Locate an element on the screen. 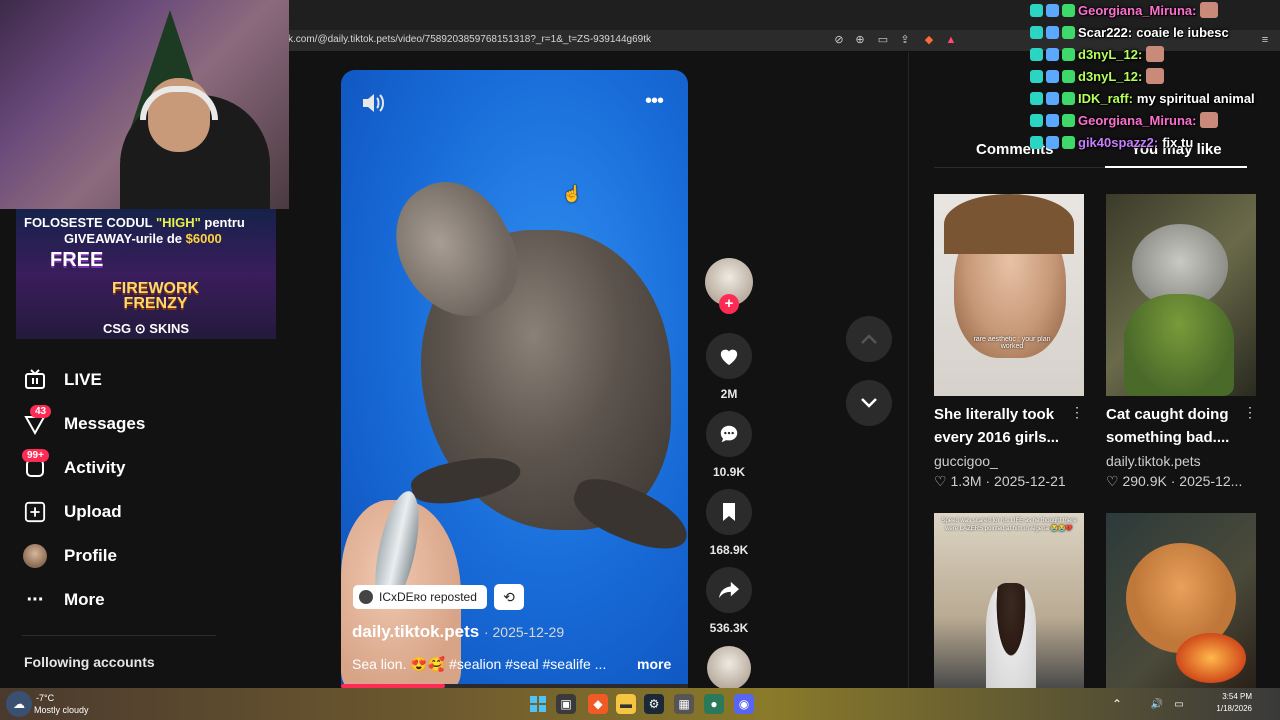 The height and width of the screenshot is (720, 1280). ad-firework-text: FIREWORK FRENZY is located at coordinates (156, 296).